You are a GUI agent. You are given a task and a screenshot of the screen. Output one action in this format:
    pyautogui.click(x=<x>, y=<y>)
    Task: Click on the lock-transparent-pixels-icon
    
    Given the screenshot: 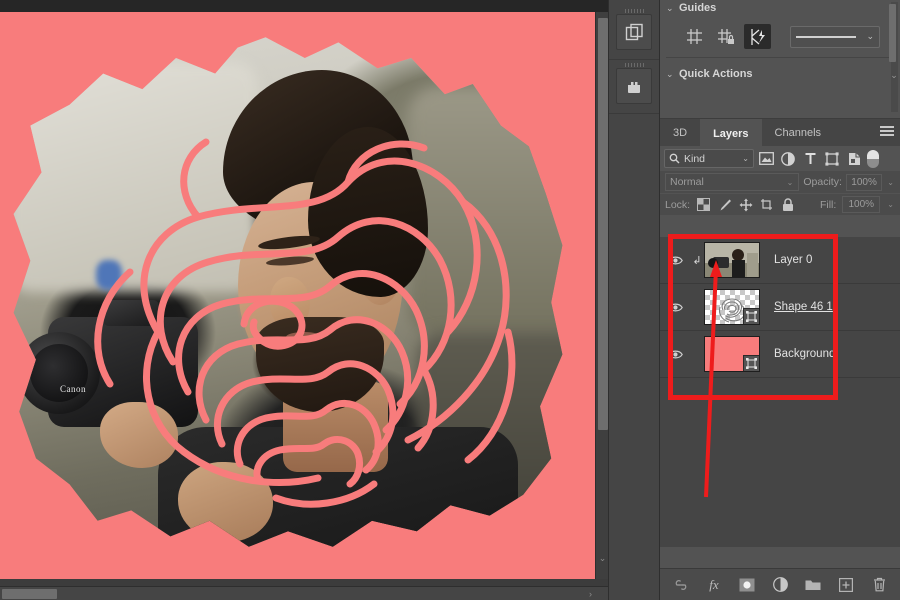 What is the action you would take?
    pyautogui.click(x=704, y=204)
    